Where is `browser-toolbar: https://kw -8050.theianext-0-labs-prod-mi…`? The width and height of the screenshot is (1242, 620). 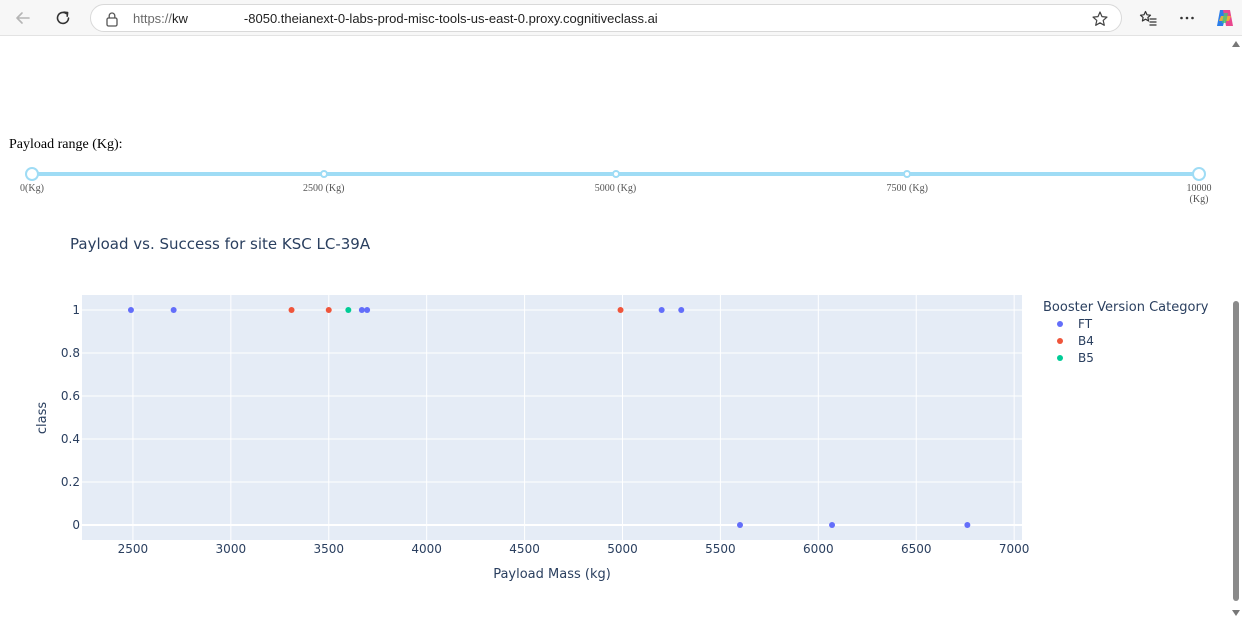 browser-toolbar: https://kw -8050.theianext-0-labs-prod-mi… is located at coordinates (621, 18).